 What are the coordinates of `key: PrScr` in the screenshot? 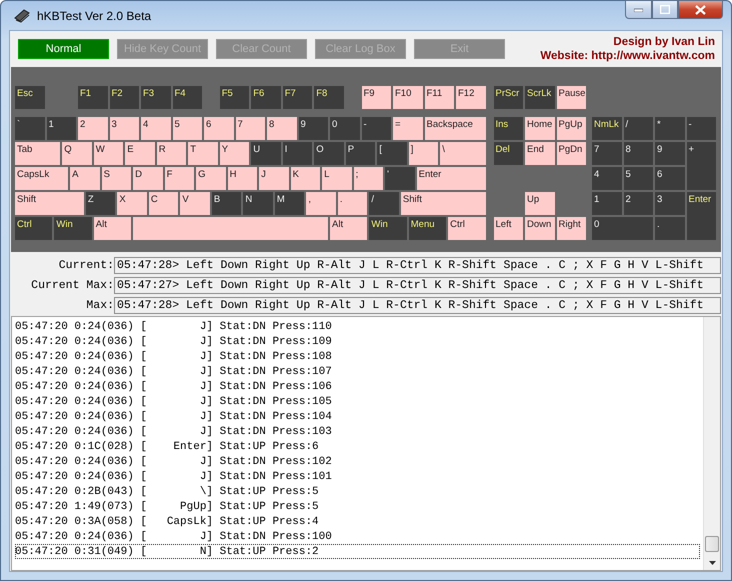 It's located at (508, 97).